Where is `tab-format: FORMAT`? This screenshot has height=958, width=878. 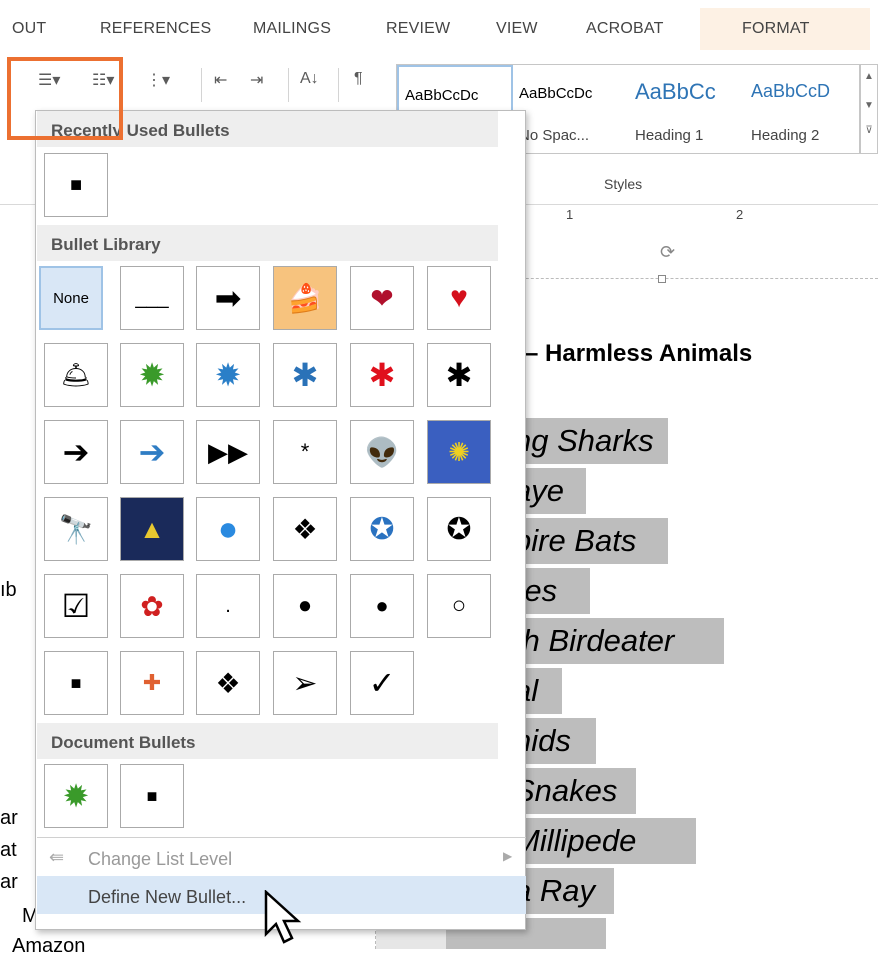
tab-format: FORMAT is located at coordinates (776, 29).